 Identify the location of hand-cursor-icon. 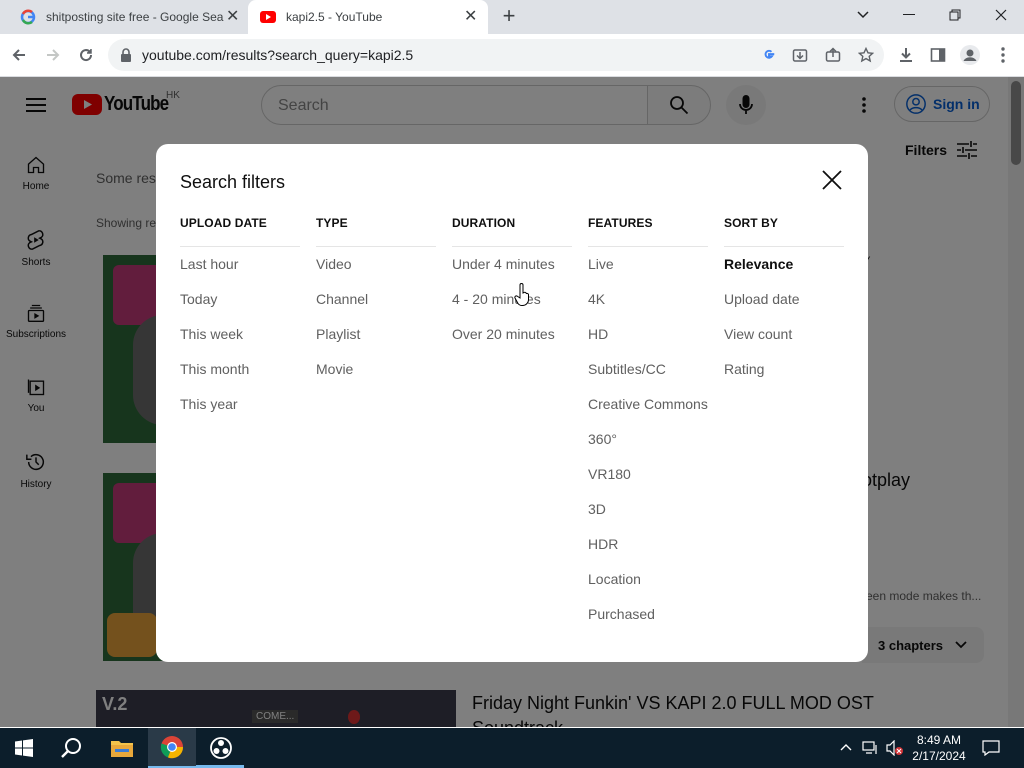
(521, 294).